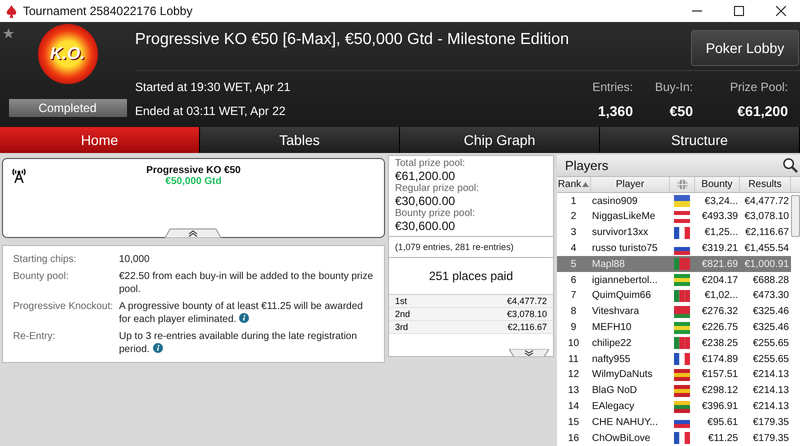 This screenshot has width=800, height=446. I want to click on column-header: Player, so click(630, 184).